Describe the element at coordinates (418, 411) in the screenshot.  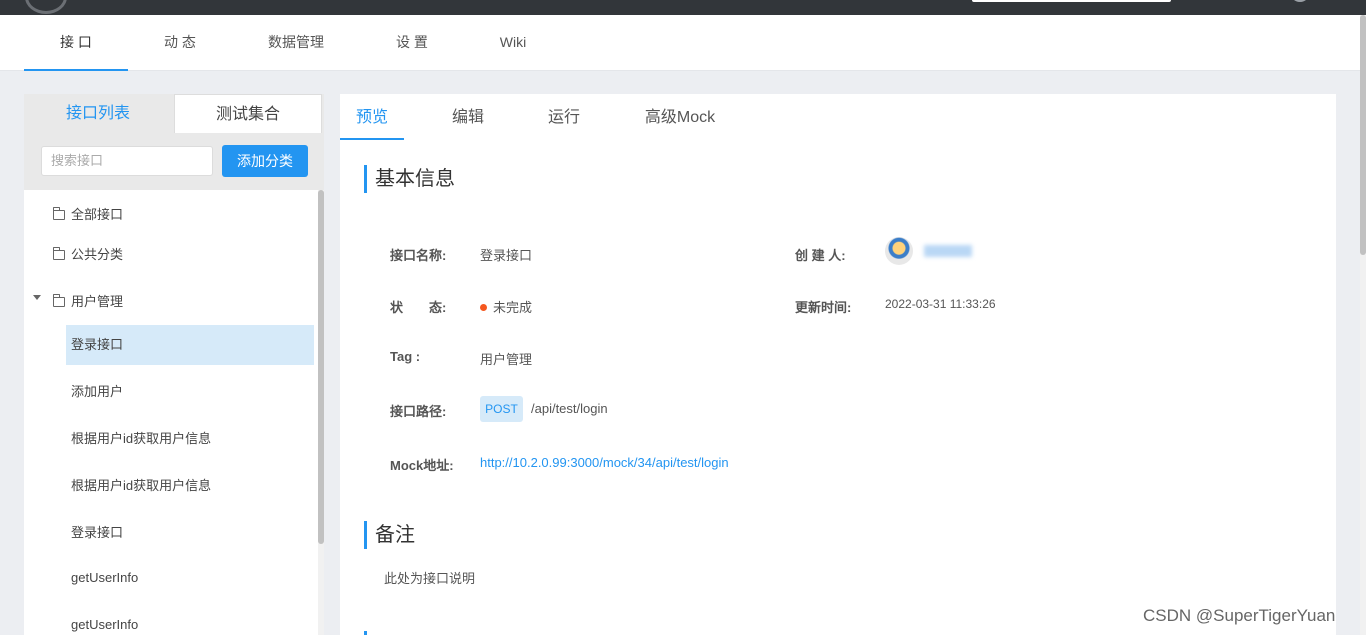
I see `field-label-path: 接口路径:` at that location.